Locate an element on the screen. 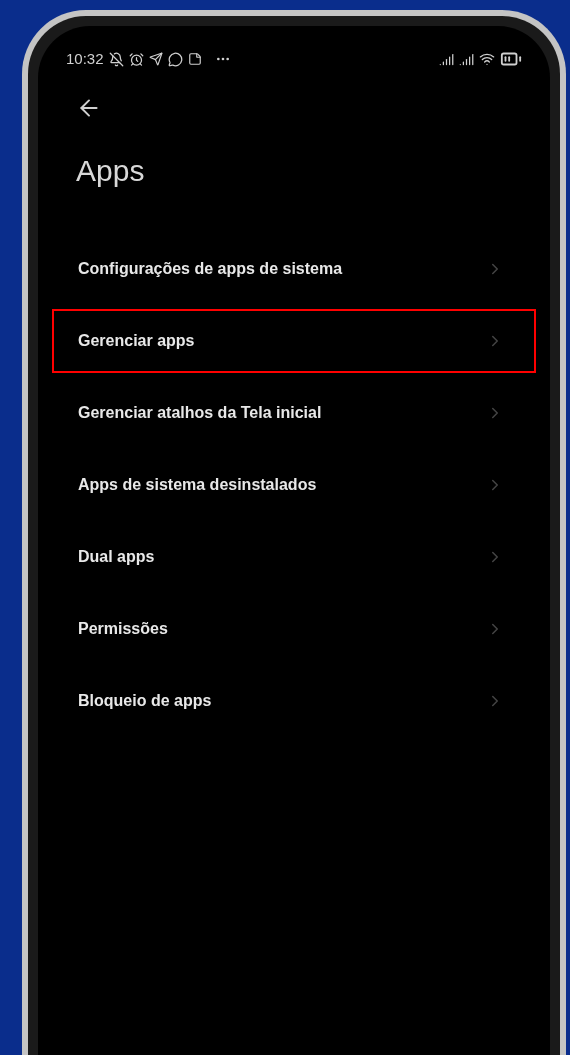  page-title: Apps is located at coordinates (110, 171).